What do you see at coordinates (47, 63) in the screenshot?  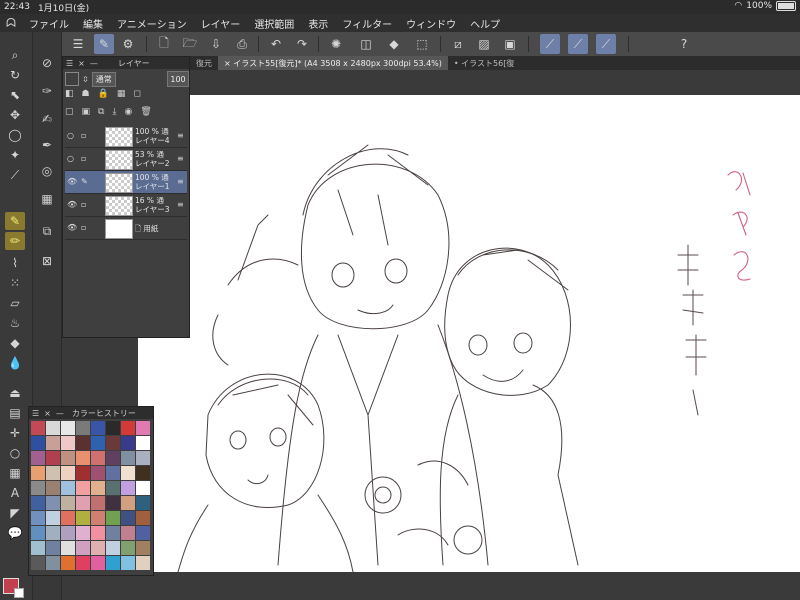 I see `subtool-select-icon: ⊘` at bounding box center [47, 63].